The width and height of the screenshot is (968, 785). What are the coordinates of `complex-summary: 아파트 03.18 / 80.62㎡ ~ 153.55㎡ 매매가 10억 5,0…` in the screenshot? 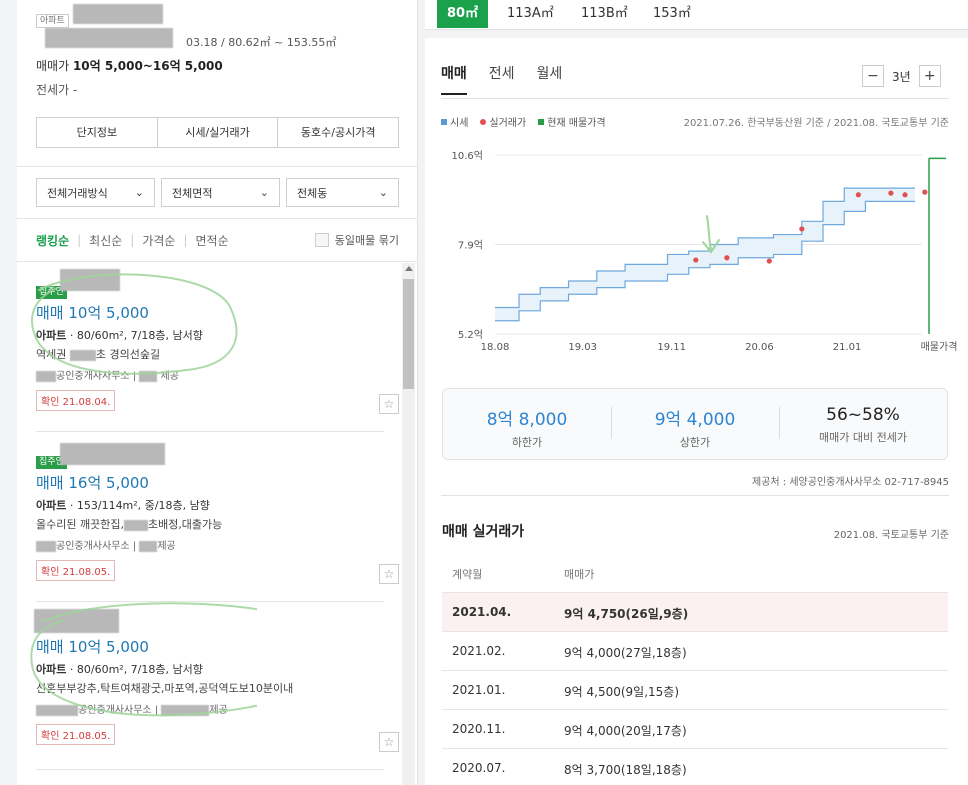 It's located at (217, 83).